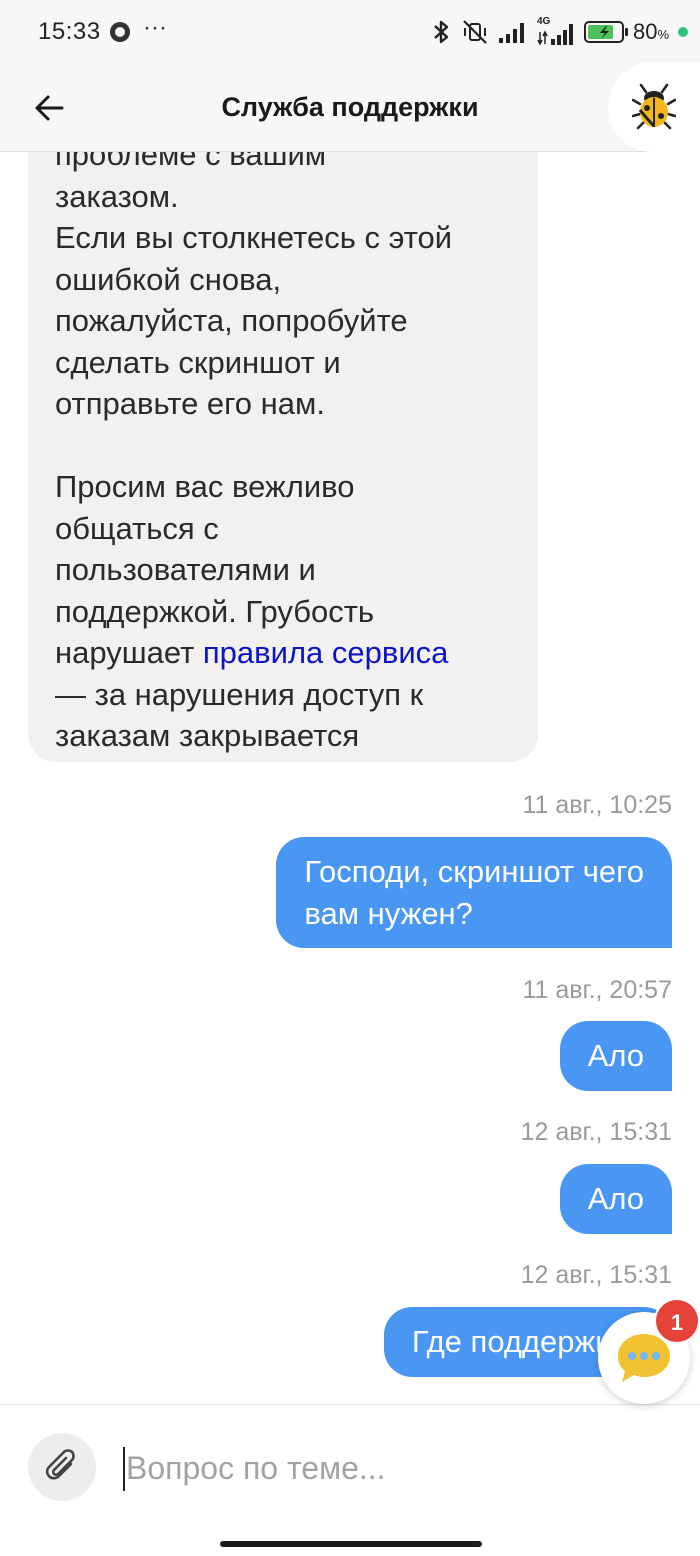 The height and width of the screenshot is (1556, 700). I want to click on privacy-indicator-dot, so click(683, 32).